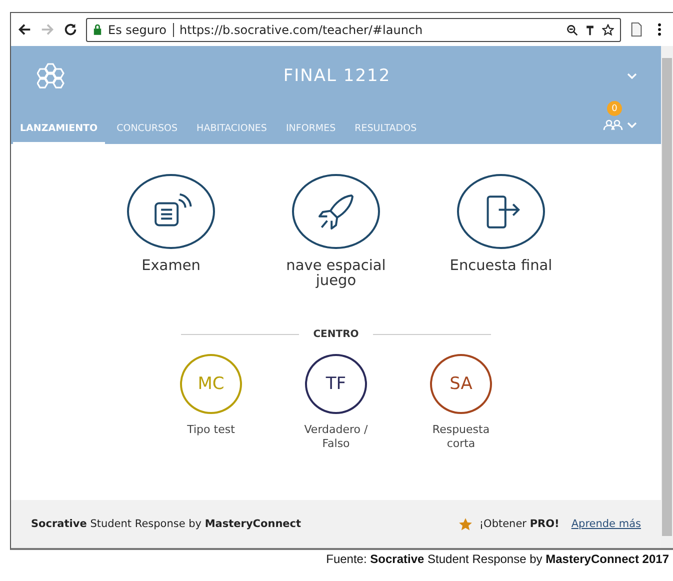 Image resolution: width=673 pixels, height=581 pixels. What do you see at coordinates (667, 297) in the screenshot?
I see `scrollbar` at bounding box center [667, 297].